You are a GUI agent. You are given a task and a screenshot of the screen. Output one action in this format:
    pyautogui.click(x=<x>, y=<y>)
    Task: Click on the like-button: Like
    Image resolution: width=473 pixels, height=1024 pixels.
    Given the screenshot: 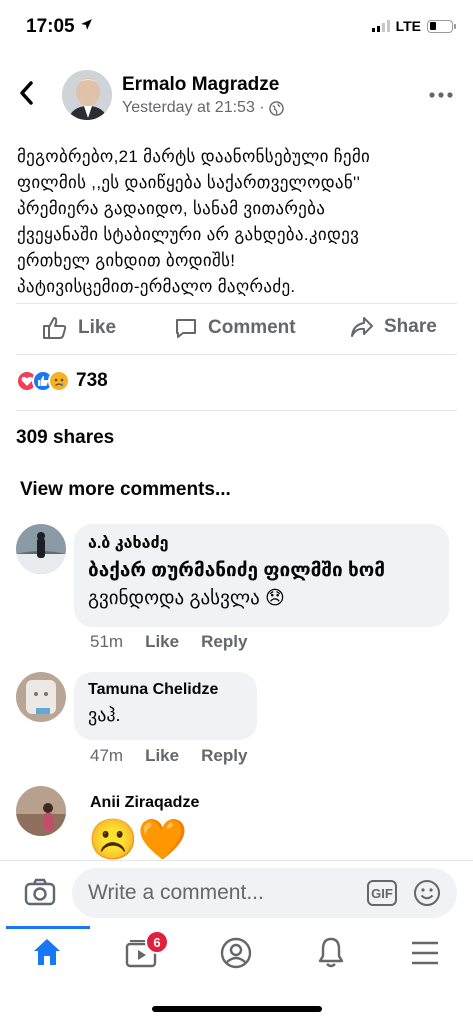 What is the action you would take?
    pyautogui.click(x=79, y=328)
    